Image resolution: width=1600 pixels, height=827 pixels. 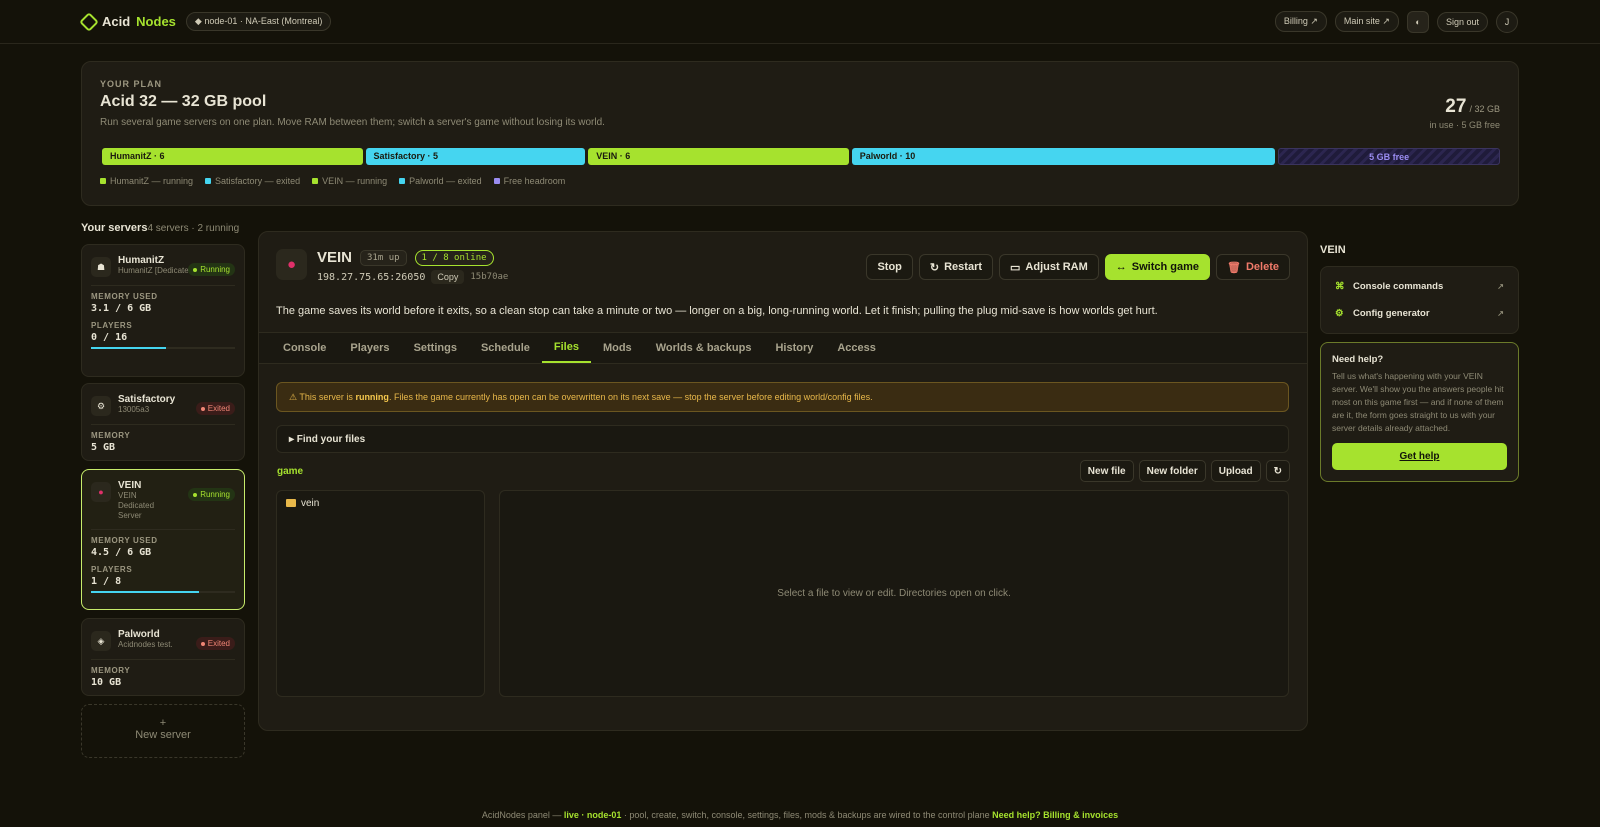 What do you see at coordinates (145, 644) in the screenshot?
I see `server-sub: Acidnodes test.` at bounding box center [145, 644].